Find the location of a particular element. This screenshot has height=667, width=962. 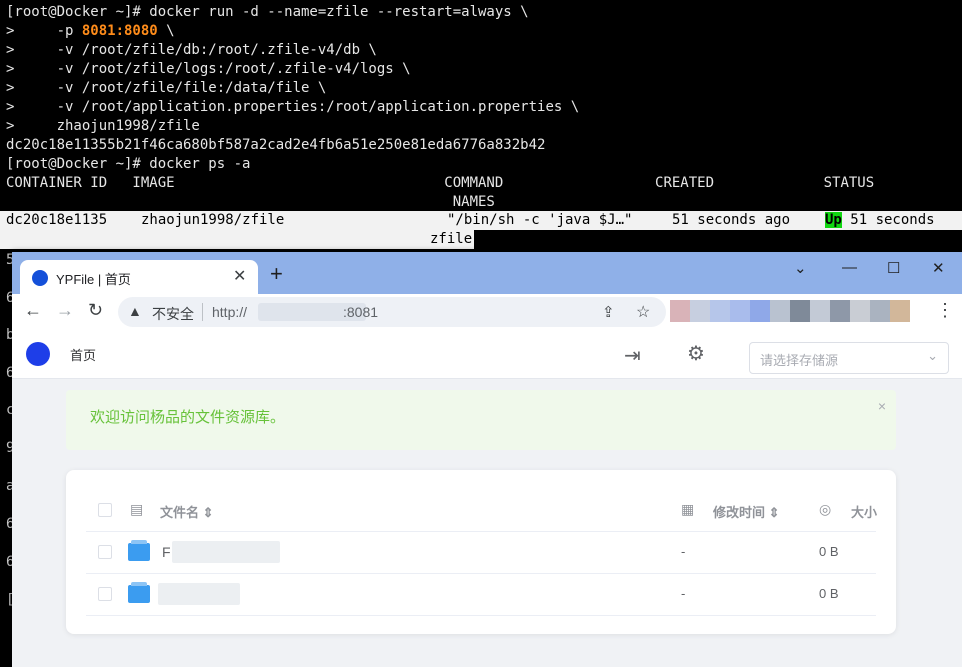

back-button: ← is located at coordinates (33, 310).